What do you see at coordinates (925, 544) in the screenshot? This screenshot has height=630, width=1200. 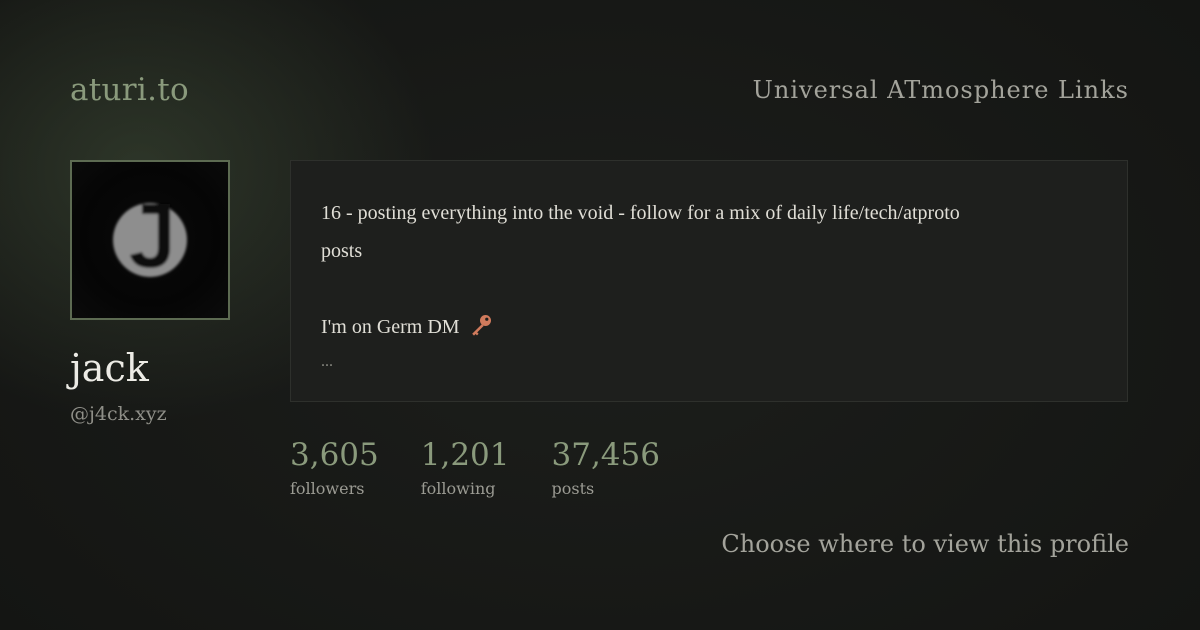 I see `choose-viewer-link: Choose where to view this profile` at bounding box center [925, 544].